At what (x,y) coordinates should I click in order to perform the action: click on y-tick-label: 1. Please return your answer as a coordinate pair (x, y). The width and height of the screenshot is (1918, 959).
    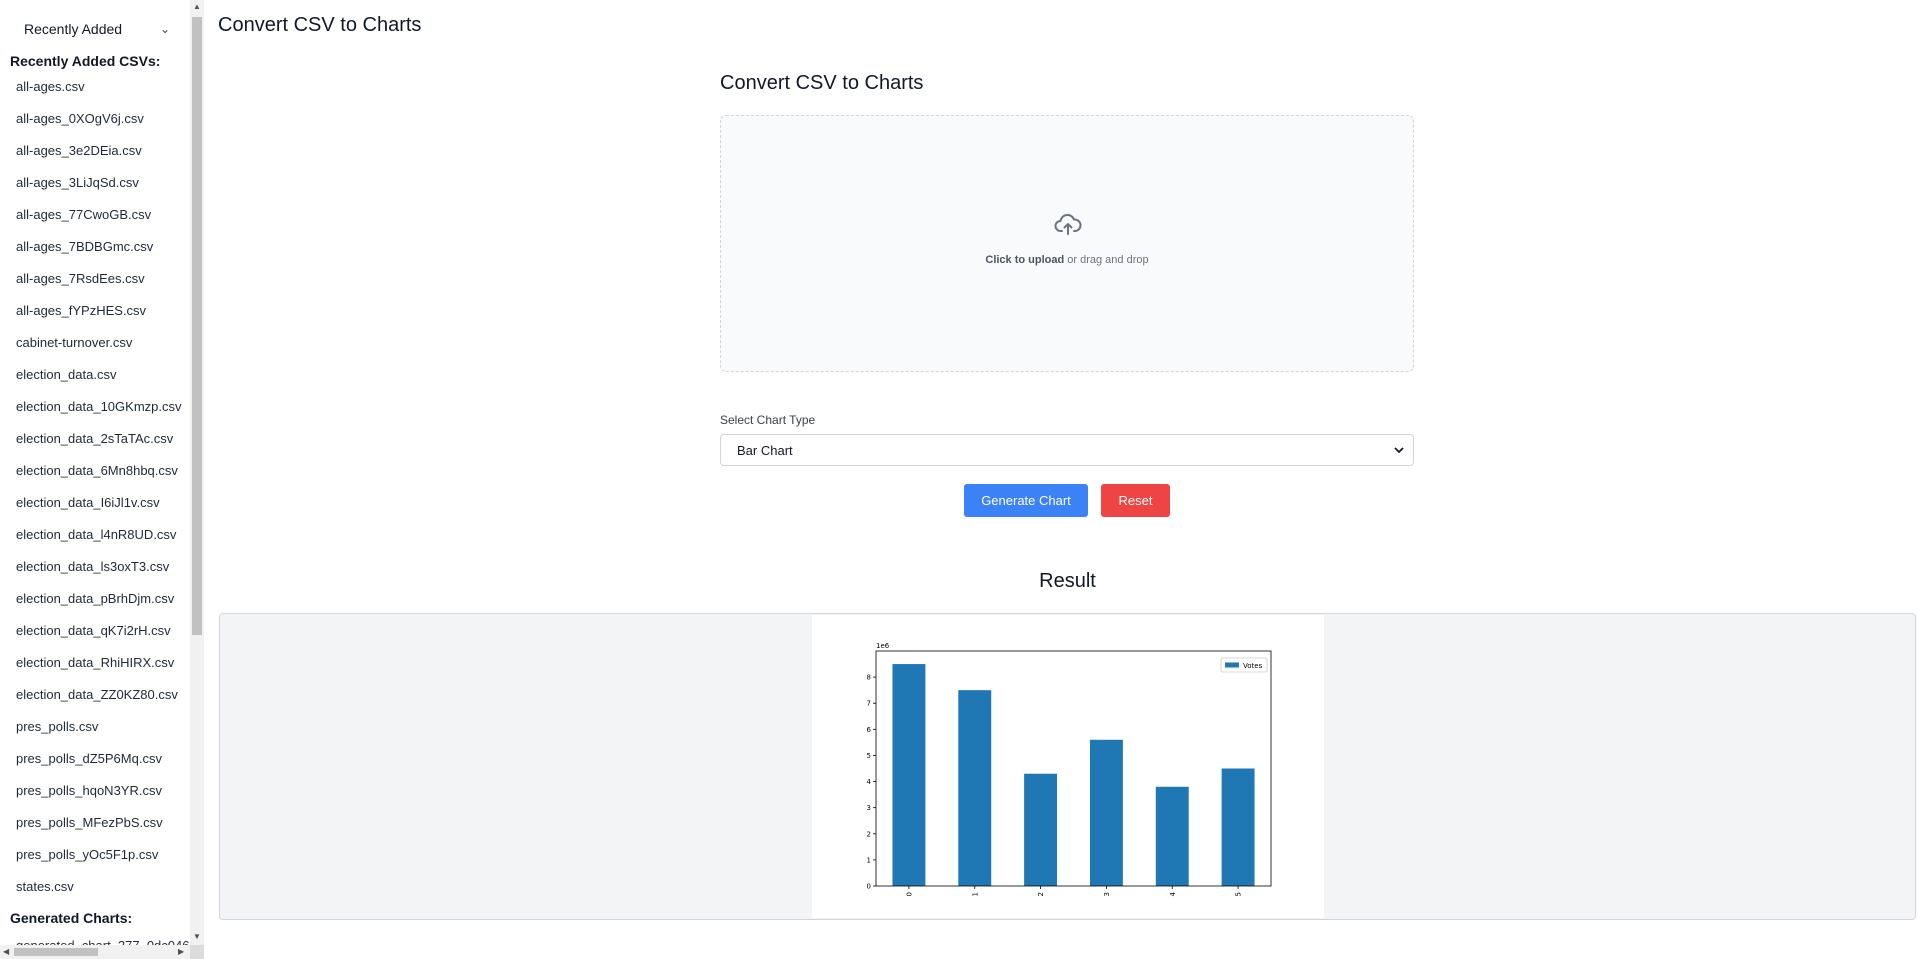
    Looking at the image, I should click on (869, 860).